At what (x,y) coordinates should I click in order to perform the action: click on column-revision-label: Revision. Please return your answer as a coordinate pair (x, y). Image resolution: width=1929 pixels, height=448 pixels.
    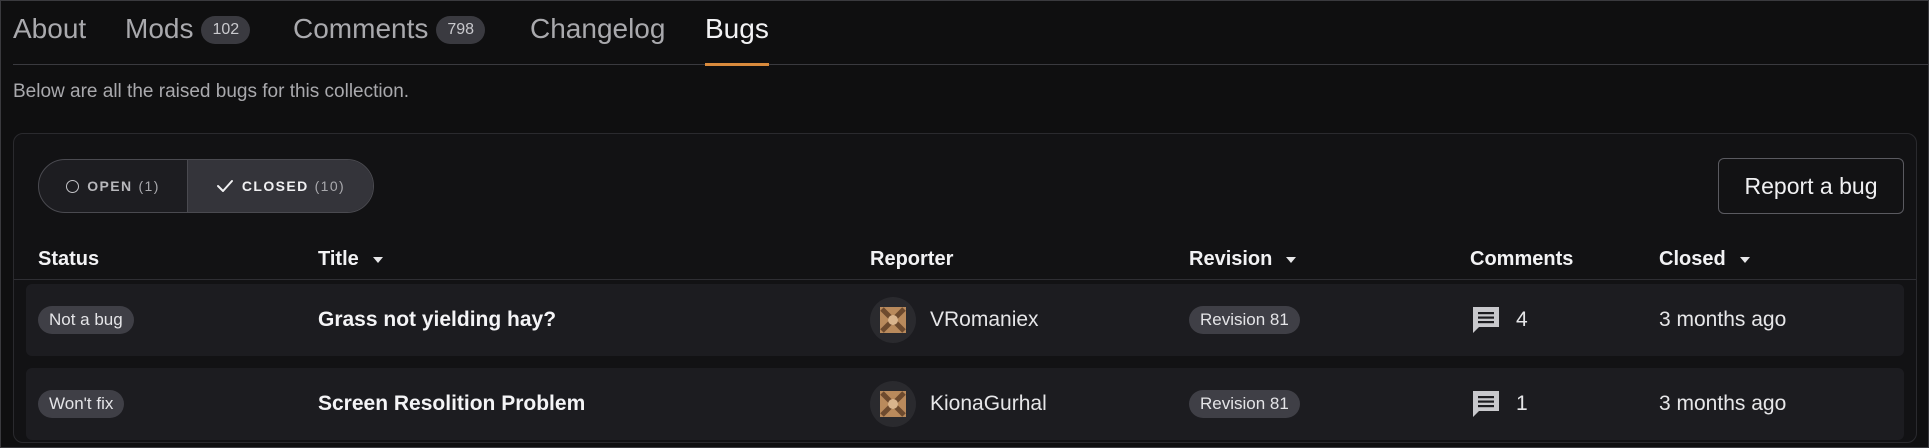
    Looking at the image, I should click on (1231, 259).